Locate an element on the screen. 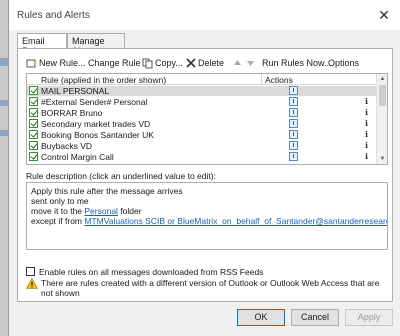  tab-email-rules: Email Rules is located at coordinates (42, 44).